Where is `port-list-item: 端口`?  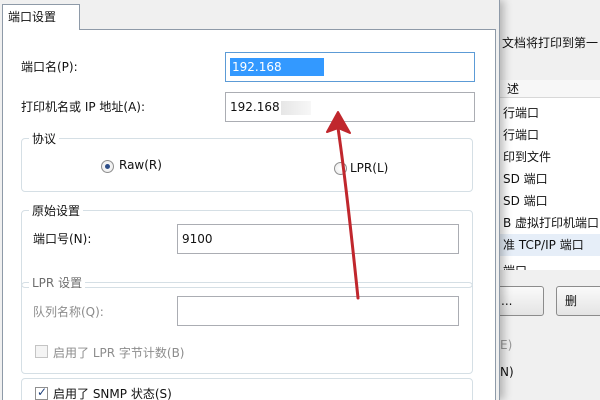 port-list-item: 端口 is located at coordinates (548, 265).